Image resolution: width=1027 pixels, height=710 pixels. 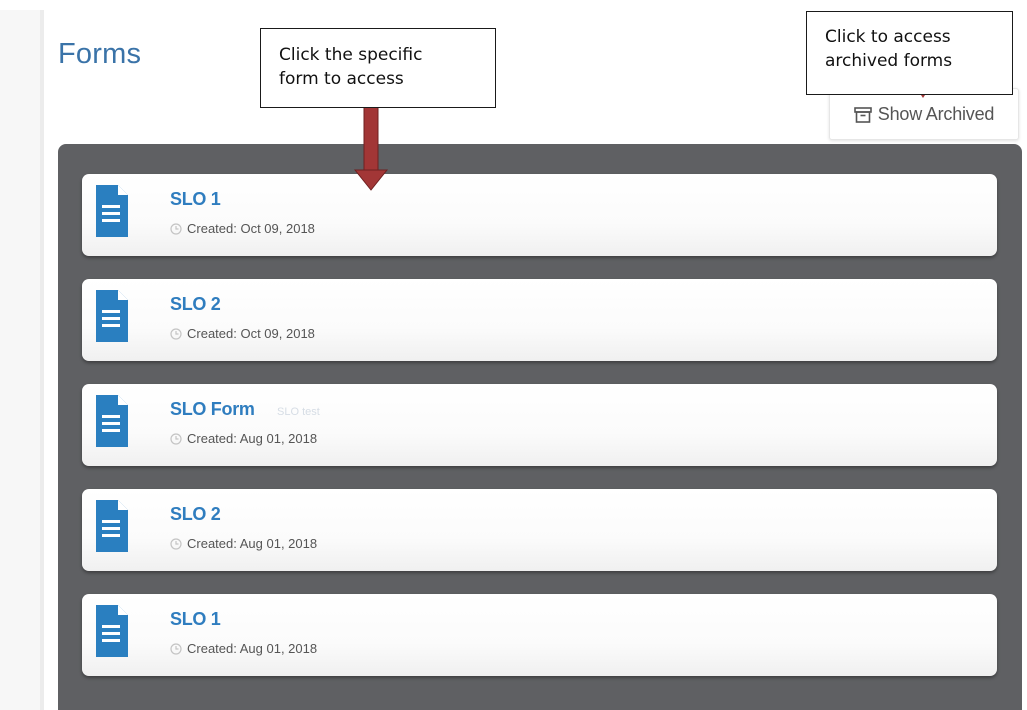 What do you see at coordinates (378, 68) in the screenshot?
I see `callout-form-access: Click the specific form to access` at bounding box center [378, 68].